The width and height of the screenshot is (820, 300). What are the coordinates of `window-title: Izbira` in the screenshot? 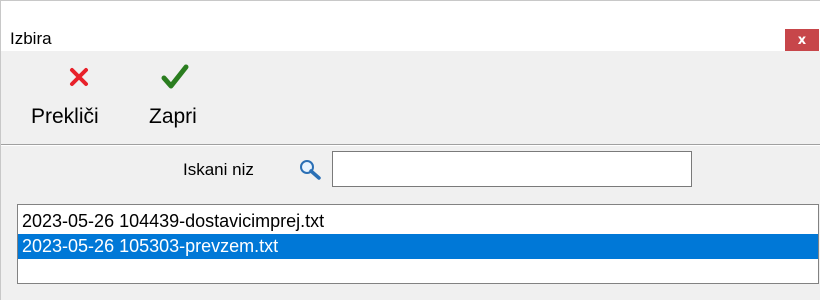 It's located at (31, 38).